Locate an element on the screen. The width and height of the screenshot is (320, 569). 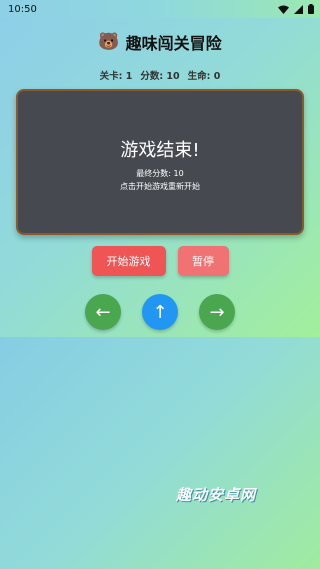
status-time: 10:50 is located at coordinates (22, 9).